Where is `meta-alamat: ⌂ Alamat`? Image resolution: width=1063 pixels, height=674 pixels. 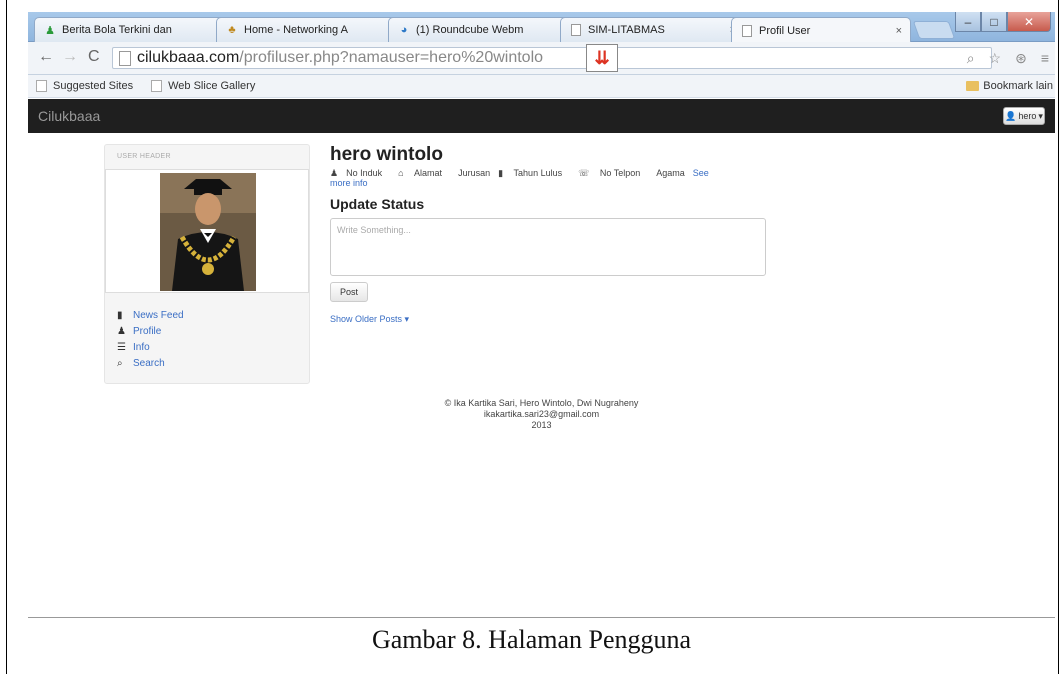
meta-alamat: ⌂ Alamat is located at coordinates (420, 173).